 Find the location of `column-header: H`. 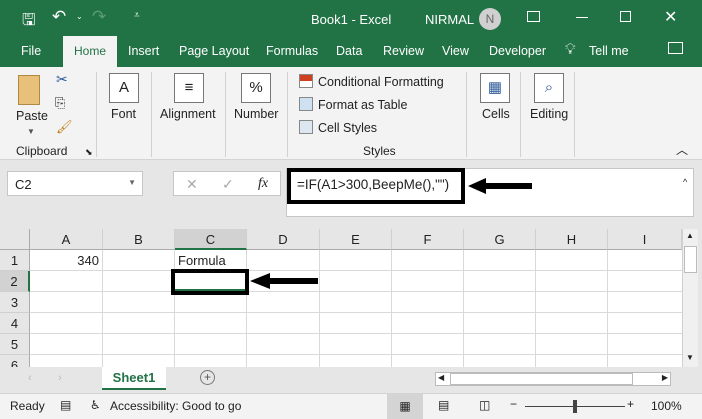

column-header: H is located at coordinates (572, 239).